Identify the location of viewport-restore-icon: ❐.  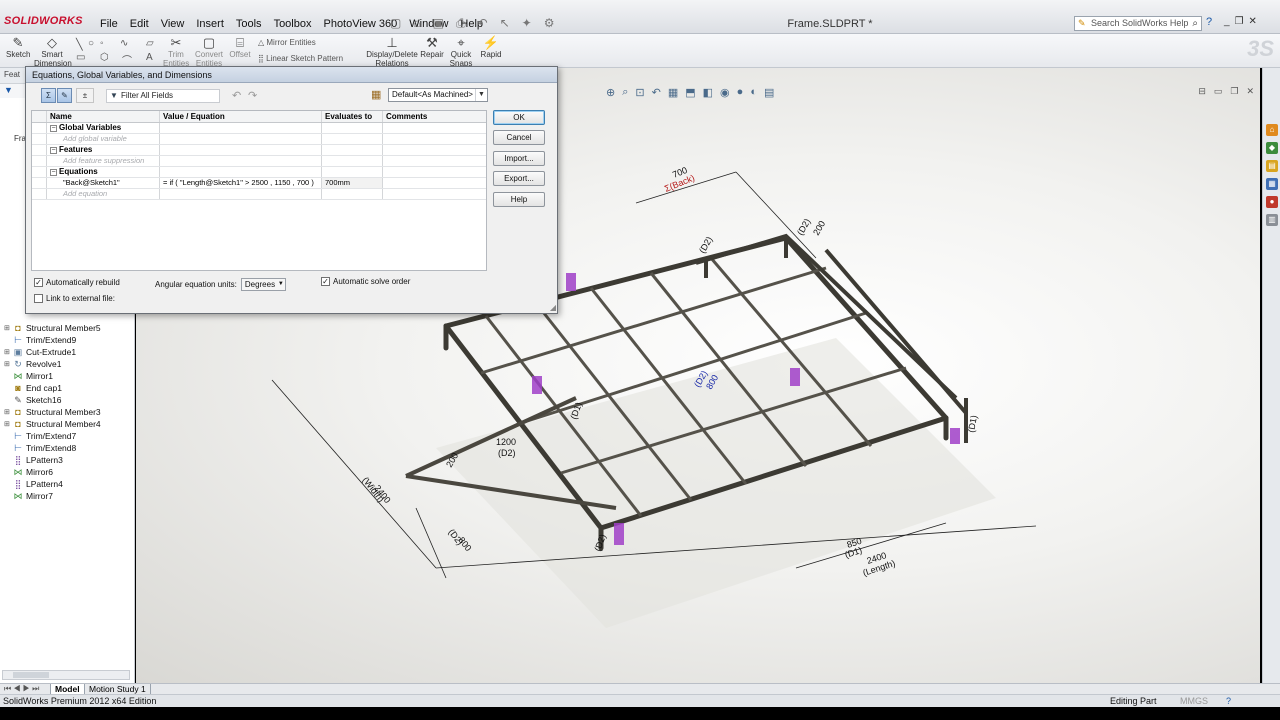
(1234, 91).